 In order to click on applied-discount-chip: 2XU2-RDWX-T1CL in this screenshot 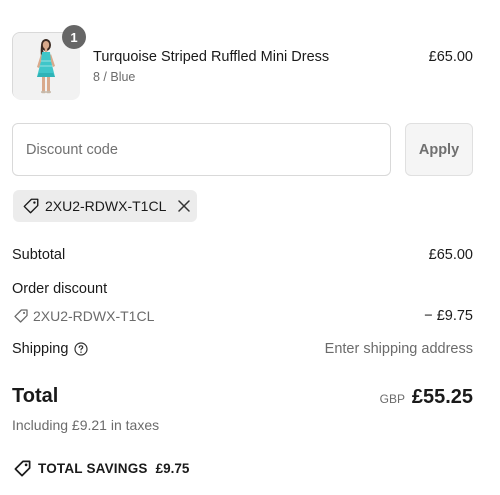, I will do `click(105, 206)`.